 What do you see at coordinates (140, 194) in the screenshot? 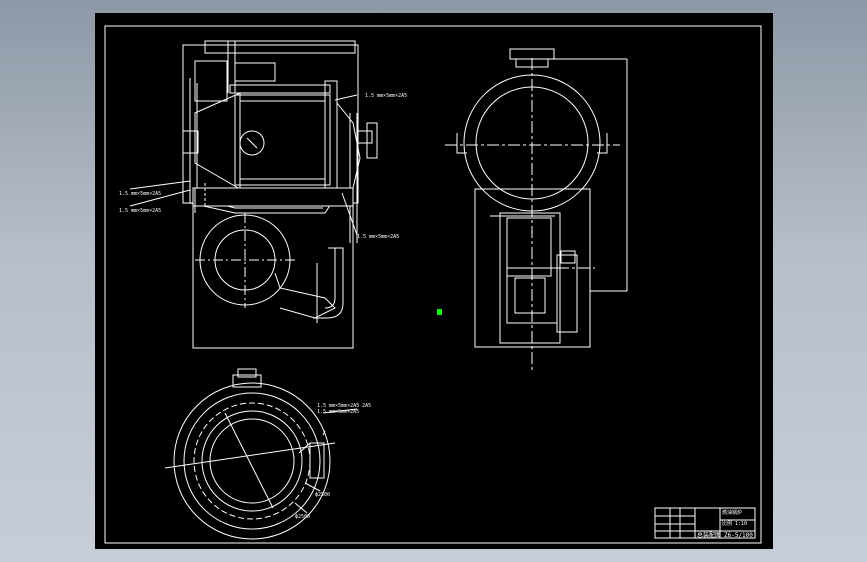
I see `label-left-1: 1.5 mm×5mm×2A5` at bounding box center [140, 194].